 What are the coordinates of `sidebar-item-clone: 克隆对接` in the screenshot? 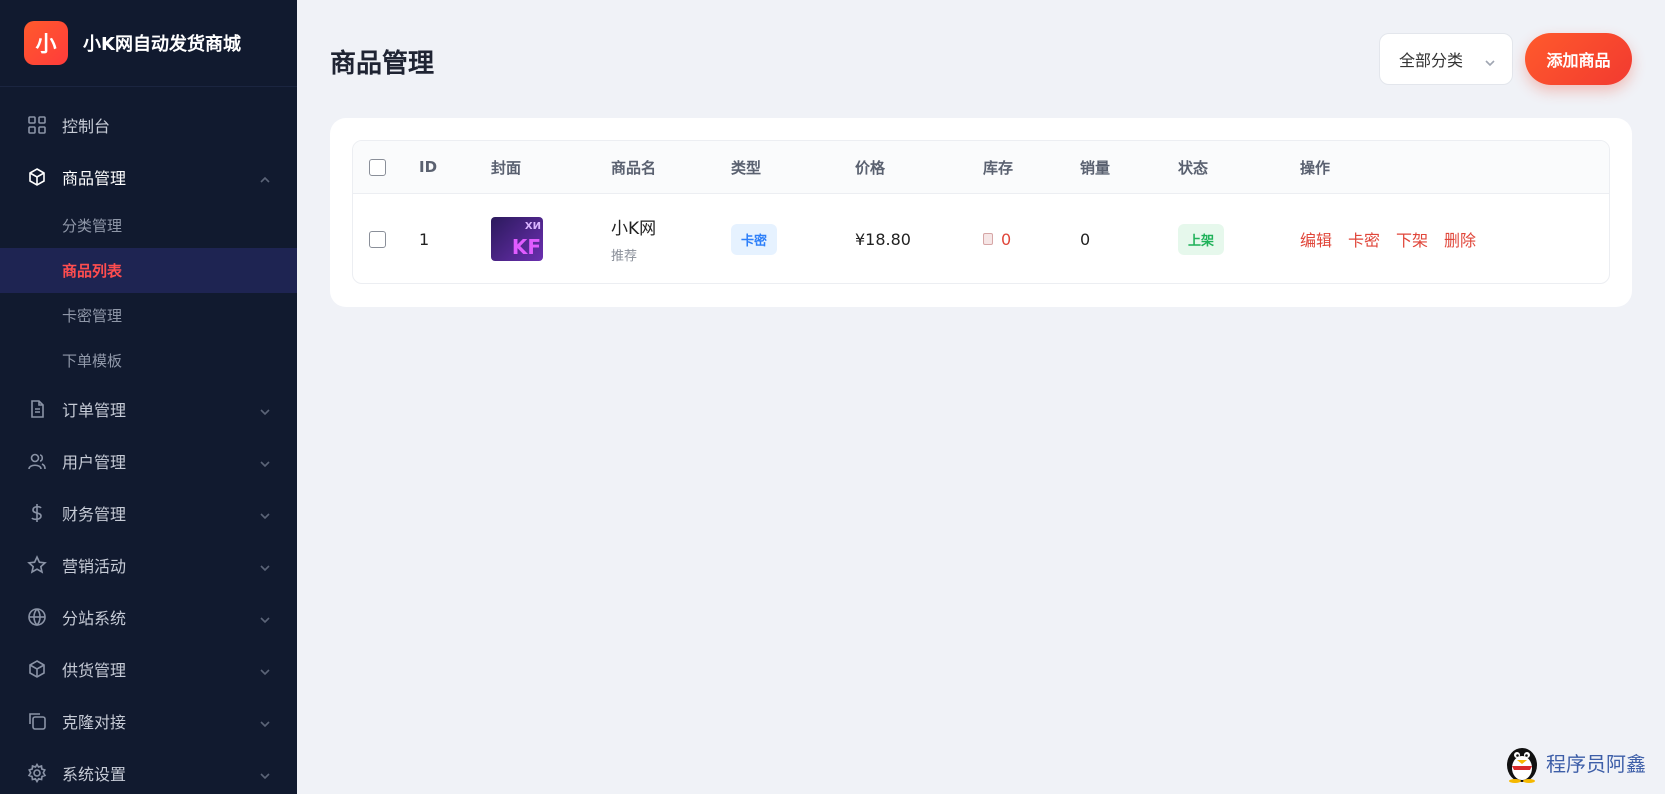 It's located at (148, 721).